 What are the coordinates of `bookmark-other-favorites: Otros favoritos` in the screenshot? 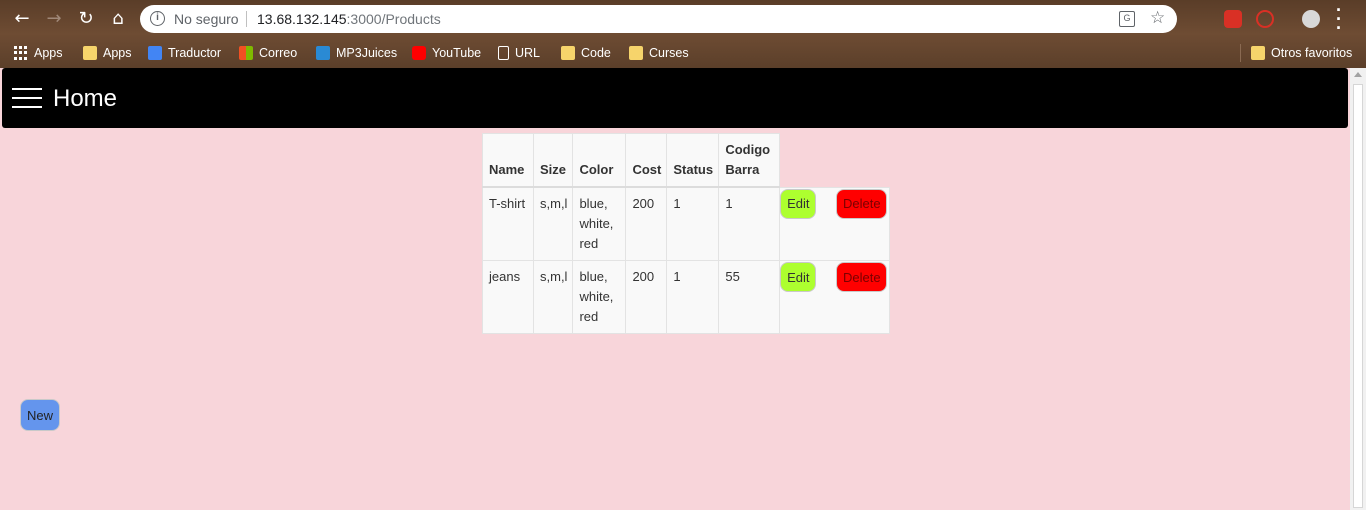 It's located at (1301, 53).